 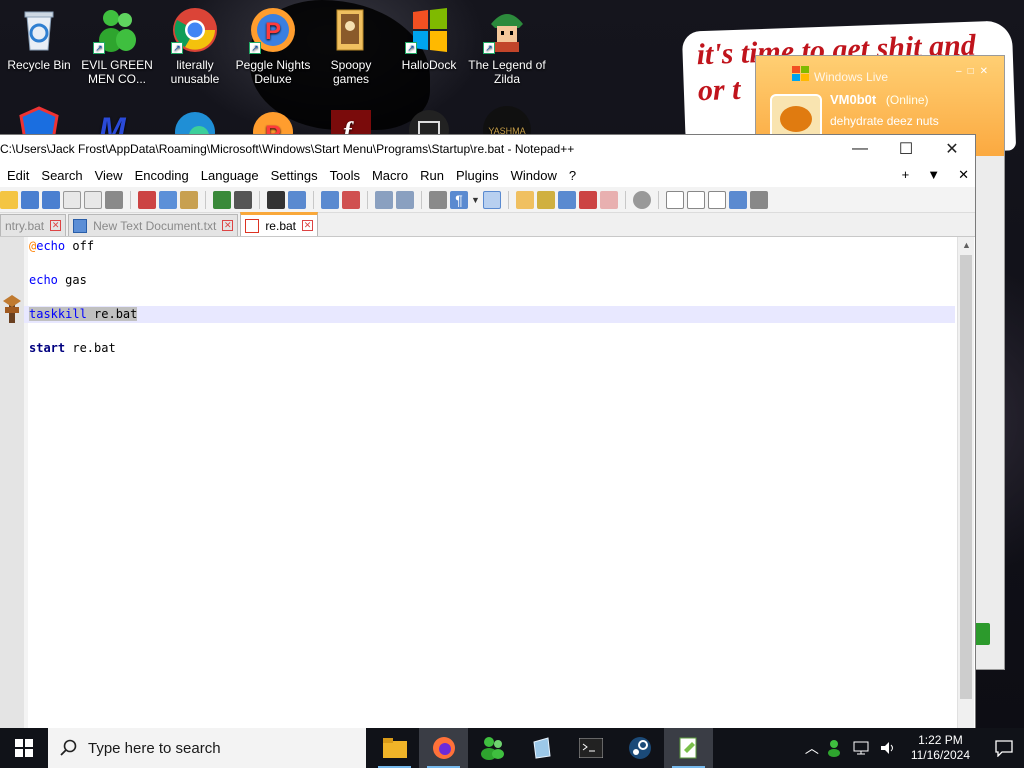 I want to click on zoom-out-icon, so click(x=351, y=199).